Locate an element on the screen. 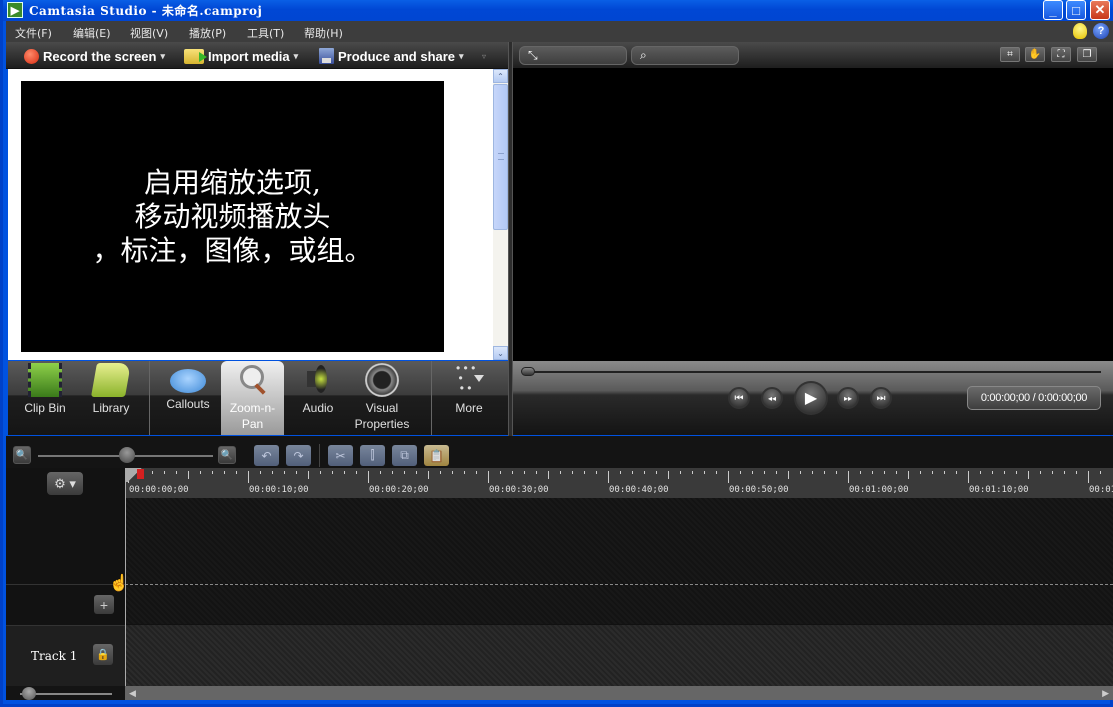 This screenshot has height=707, width=1113. ruler-tick-label: 00:01:10;00 is located at coordinates (999, 490).